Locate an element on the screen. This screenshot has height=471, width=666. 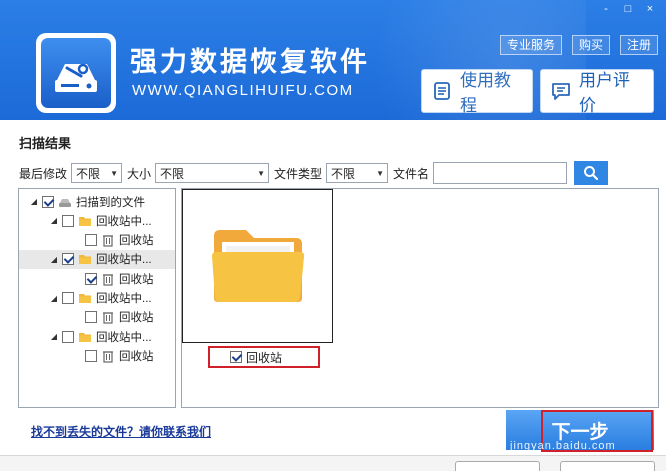
maximize-button: □ is located at coordinates (628, 9).